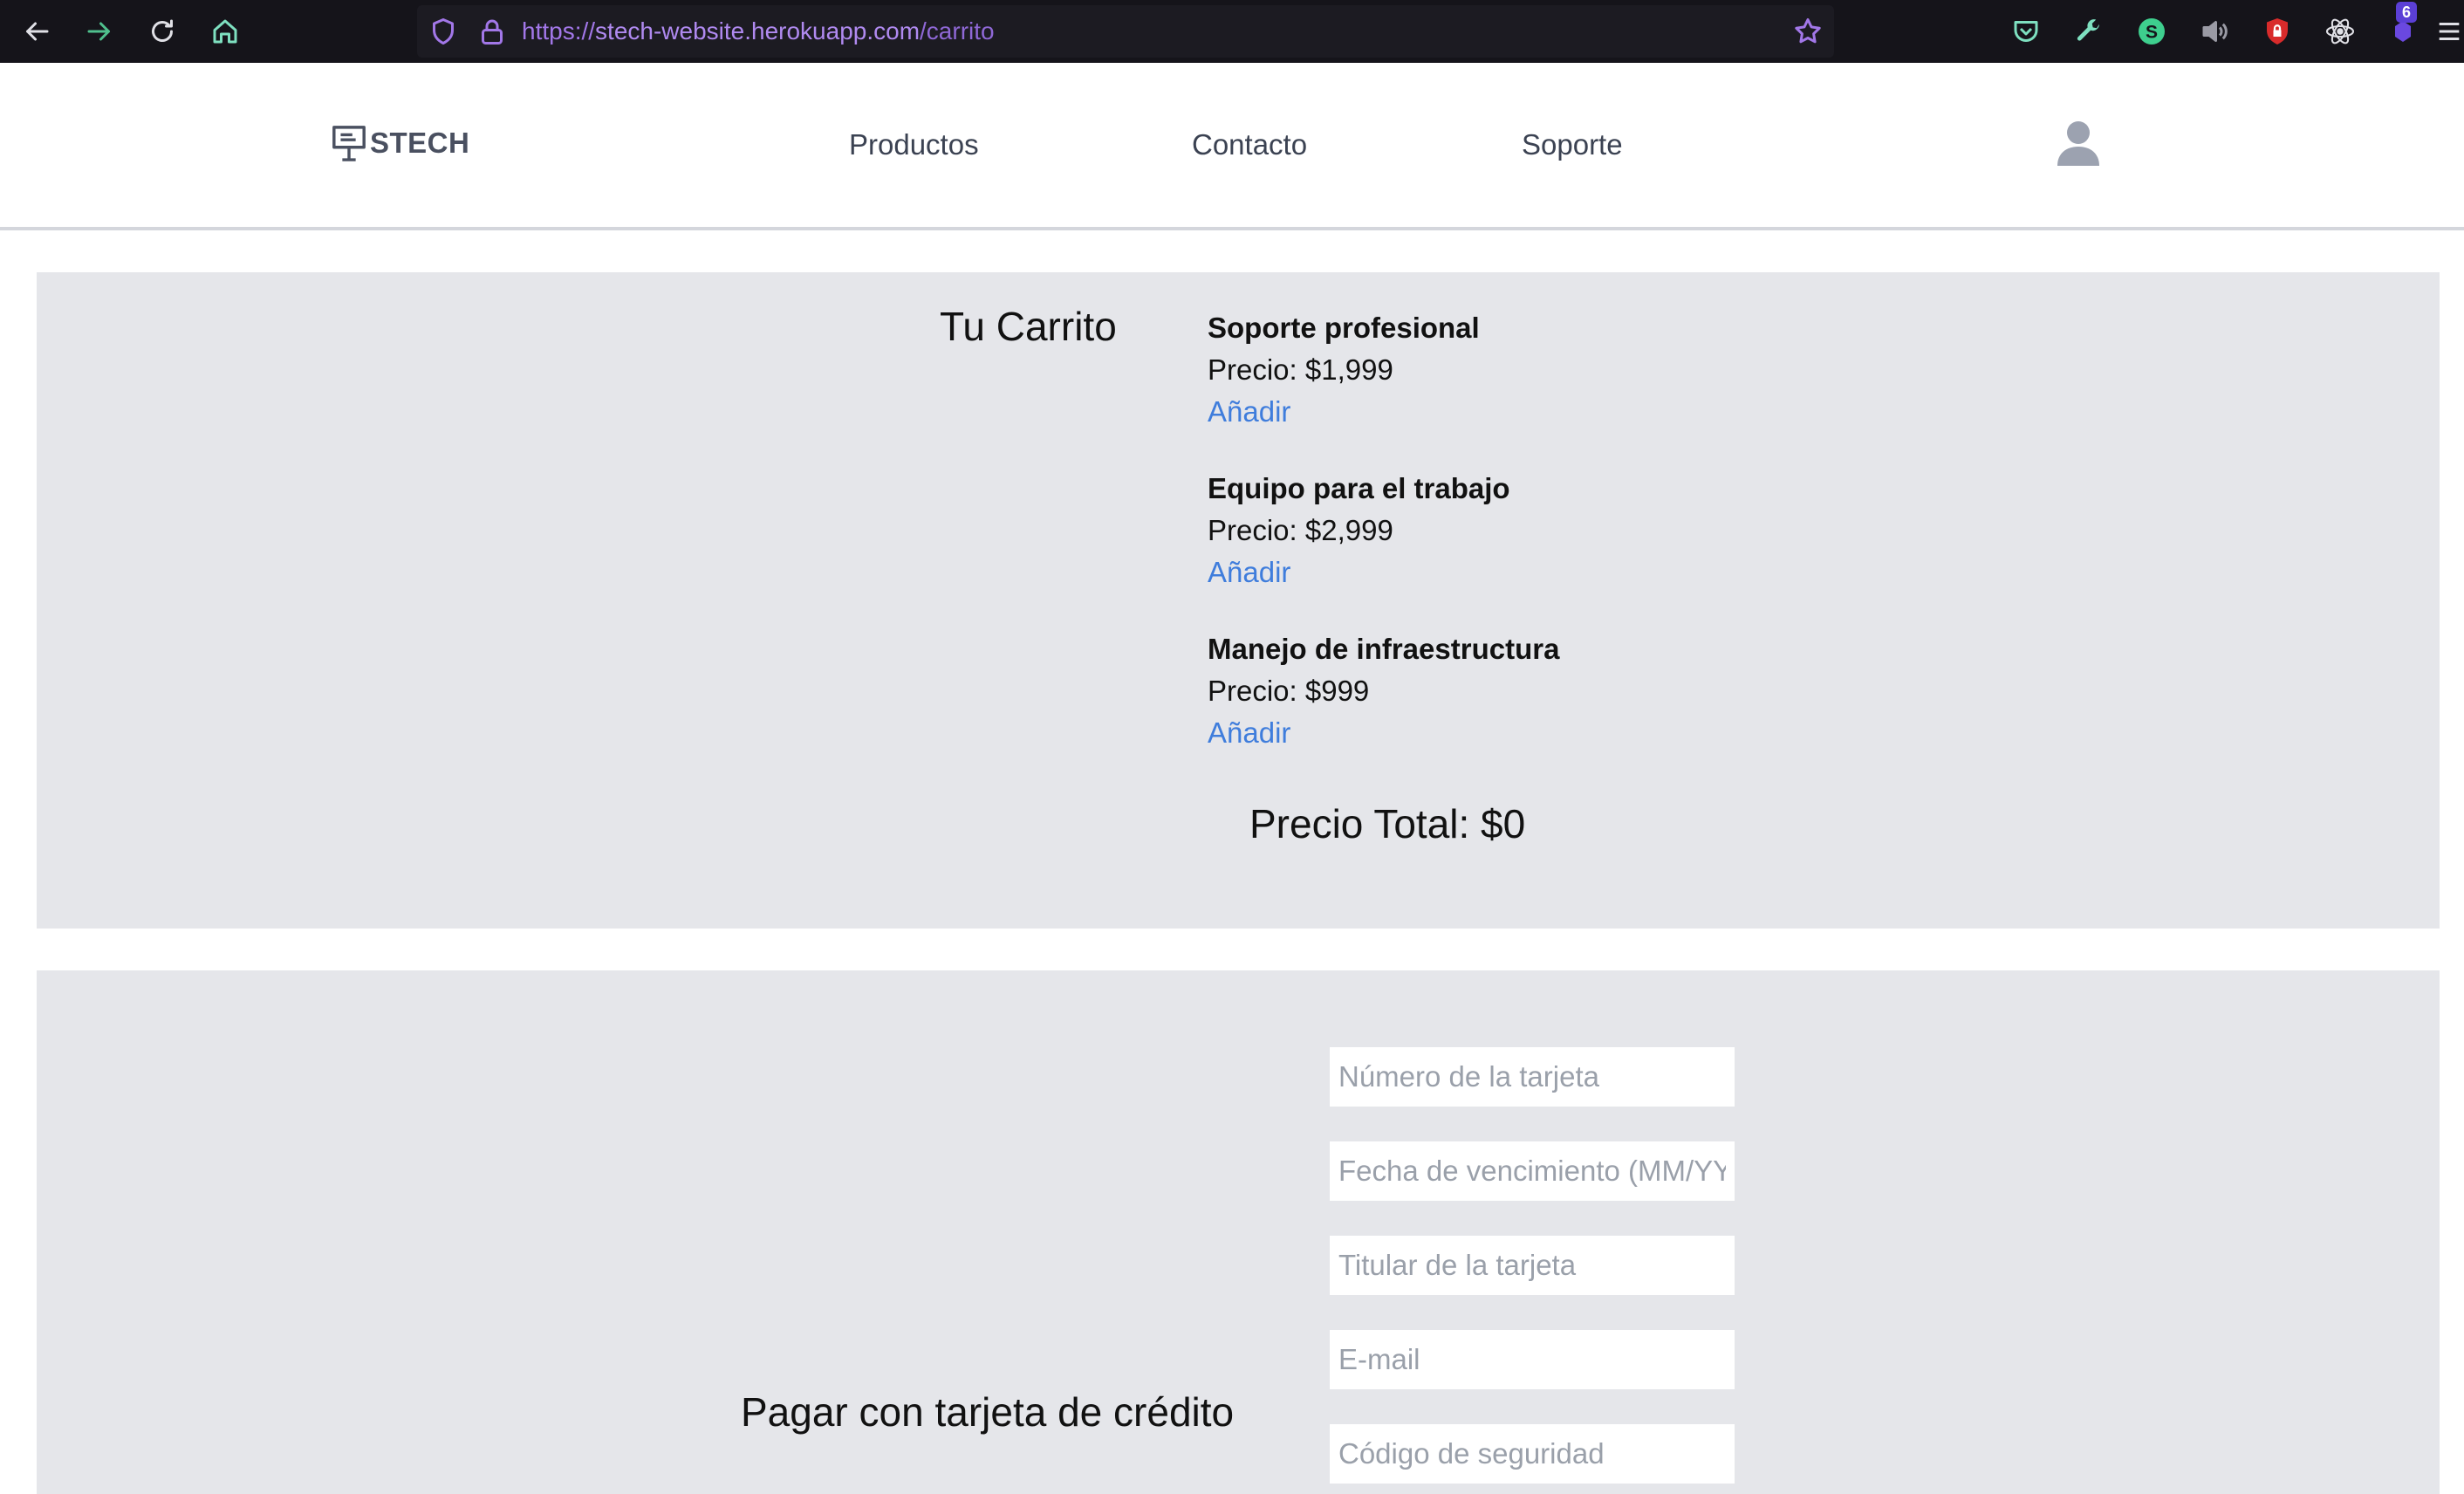 This screenshot has height=1494, width=2464. I want to click on react-devtools-icon, so click(2340, 31).